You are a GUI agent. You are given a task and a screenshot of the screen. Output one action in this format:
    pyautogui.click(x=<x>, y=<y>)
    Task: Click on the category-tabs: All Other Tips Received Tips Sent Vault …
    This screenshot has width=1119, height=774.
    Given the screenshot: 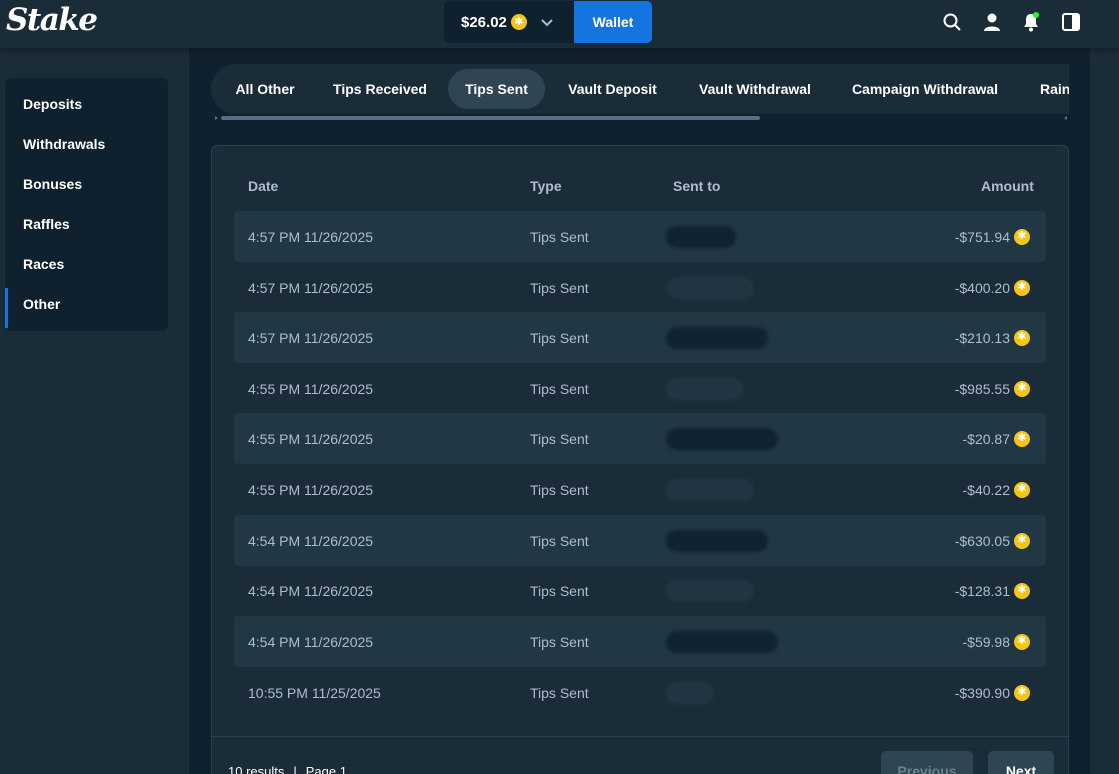 What is the action you would take?
    pyautogui.click(x=640, y=89)
    